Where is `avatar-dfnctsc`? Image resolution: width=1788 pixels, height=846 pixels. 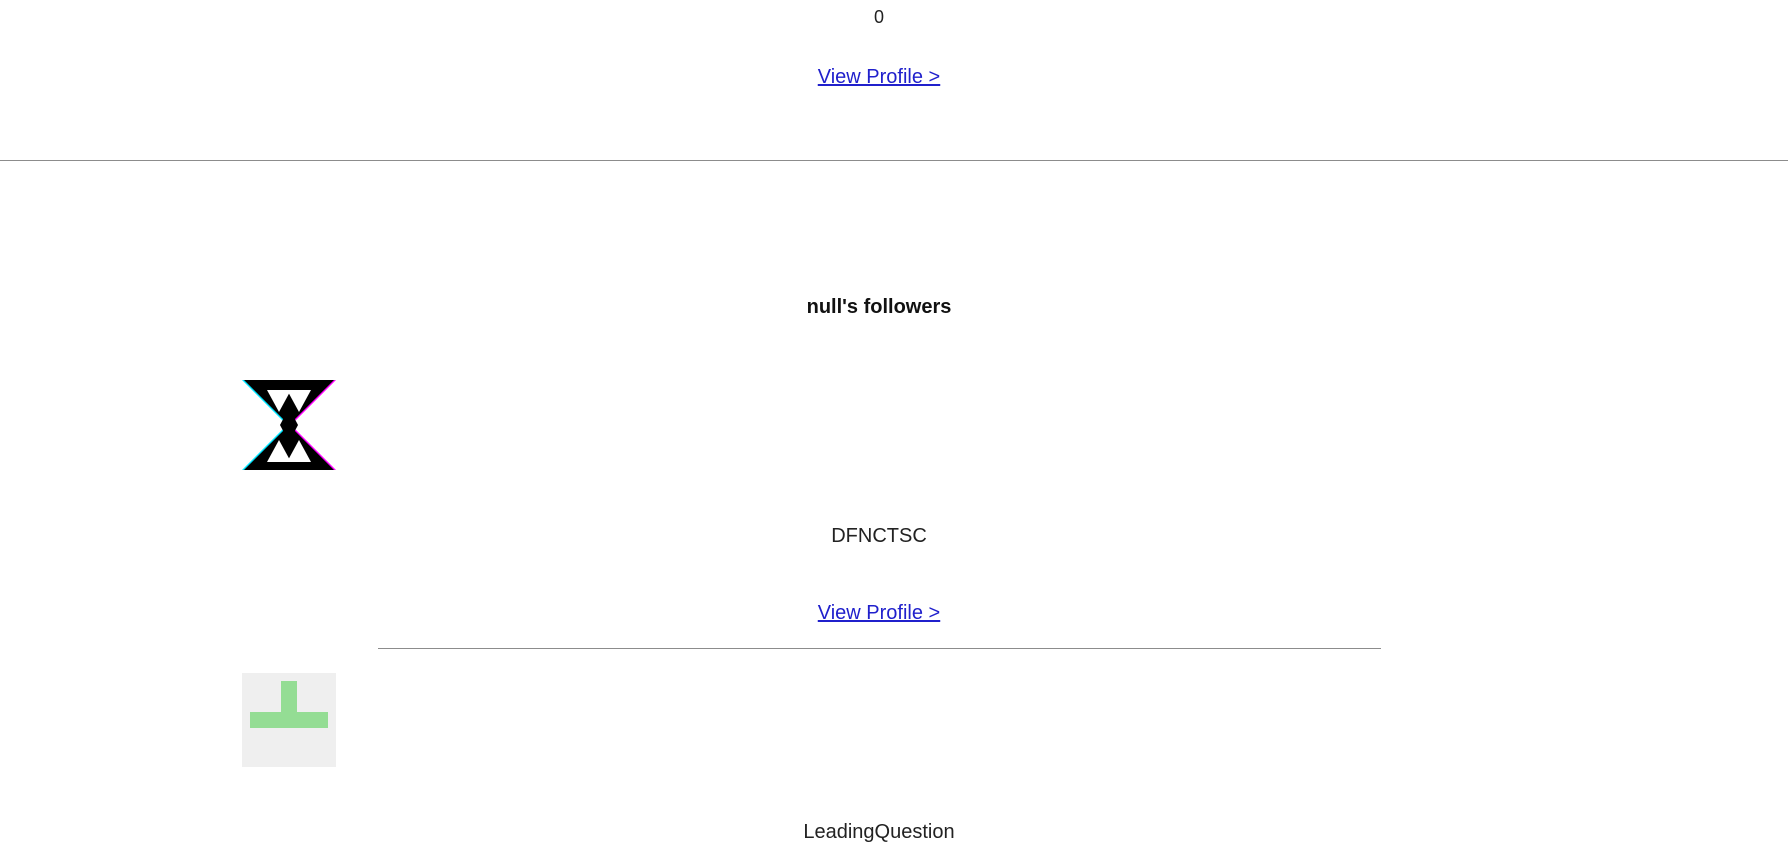 avatar-dfnctsc is located at coordinates (289, 425).